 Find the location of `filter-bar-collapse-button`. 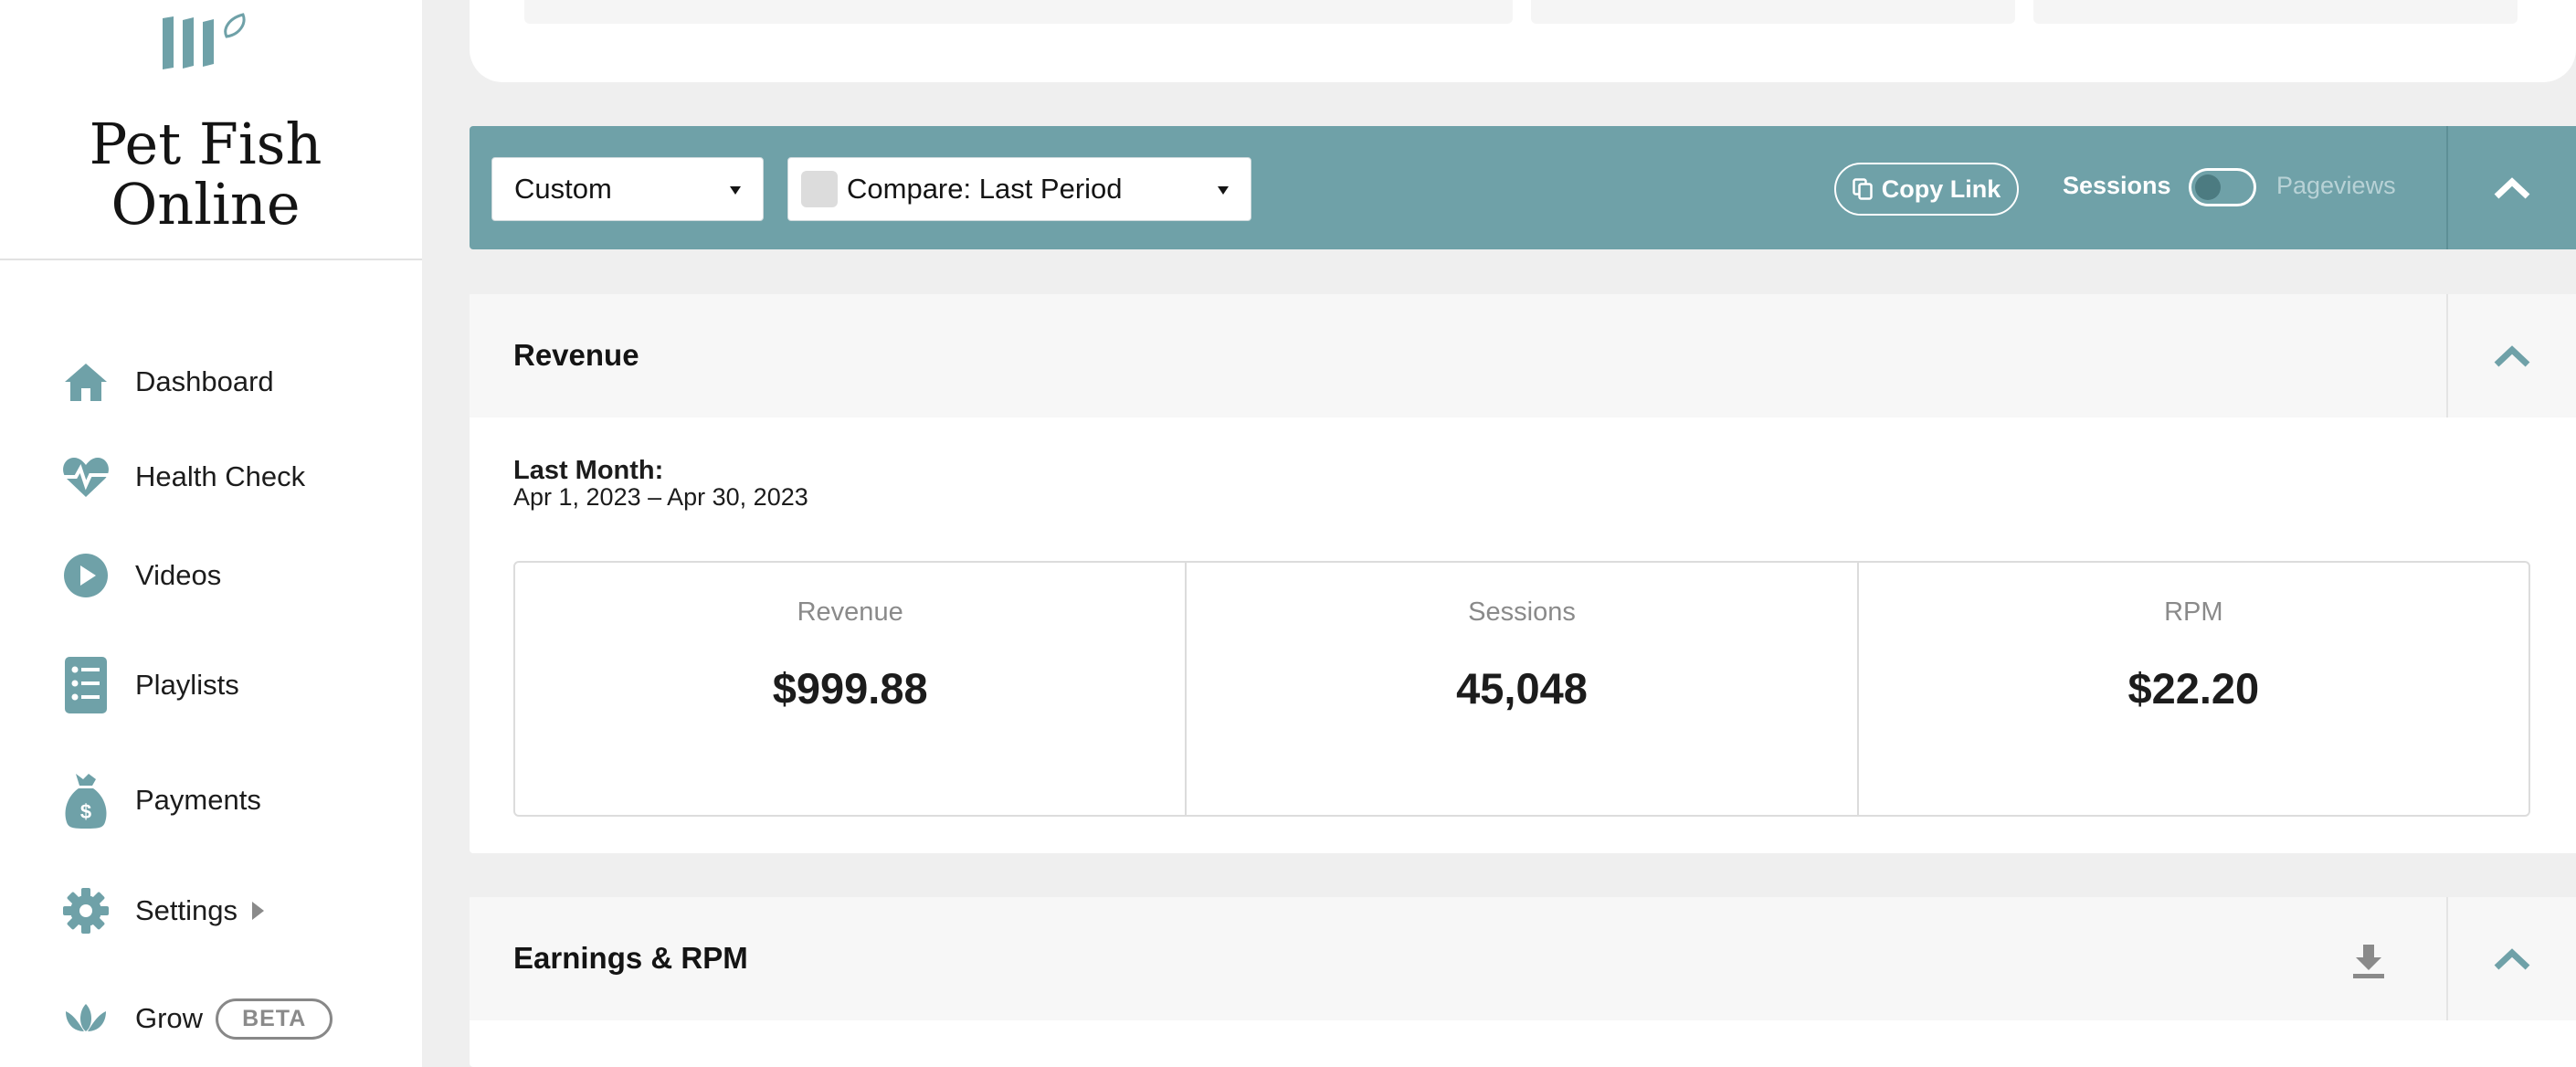

filter-bar-collapse-button is located at coordinates (2511, 188).